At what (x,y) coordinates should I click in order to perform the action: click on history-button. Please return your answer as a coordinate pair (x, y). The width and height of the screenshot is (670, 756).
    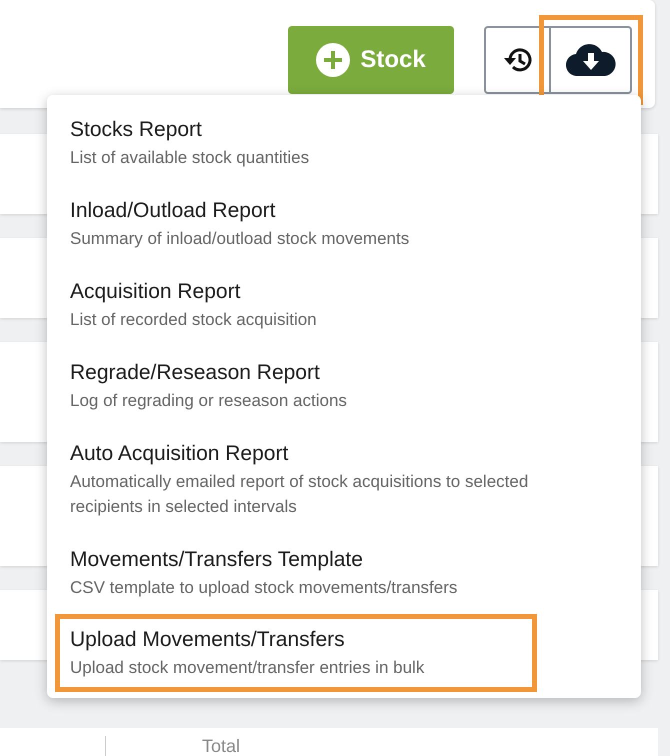
    Looking at the image, I should click on (517, 60).